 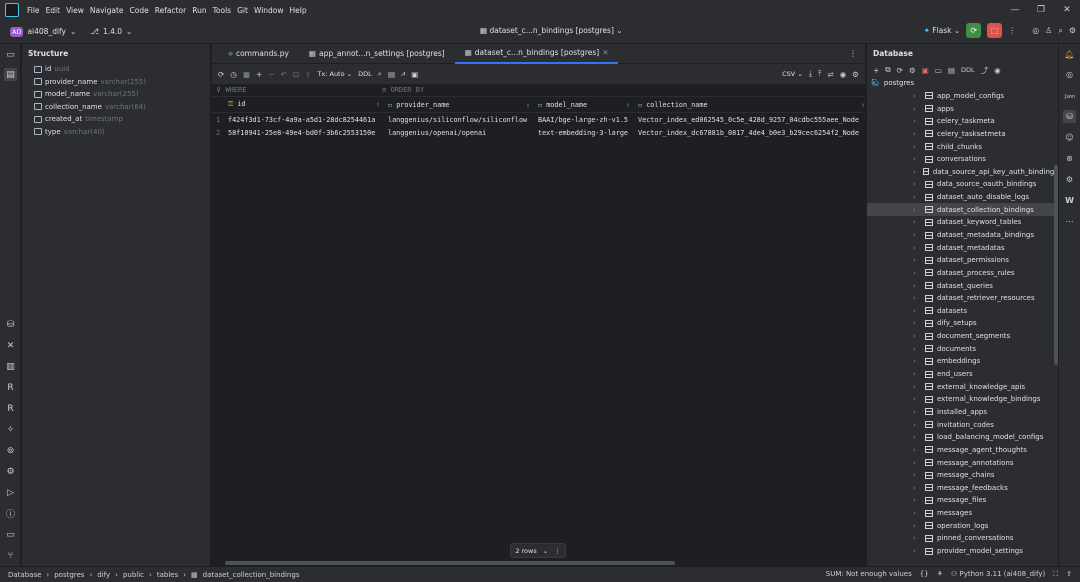 What do you see at coordinates (116, 119) in the screenshot?
I see `structure-column: created_at timestamp` at bounding box center [116, 119].